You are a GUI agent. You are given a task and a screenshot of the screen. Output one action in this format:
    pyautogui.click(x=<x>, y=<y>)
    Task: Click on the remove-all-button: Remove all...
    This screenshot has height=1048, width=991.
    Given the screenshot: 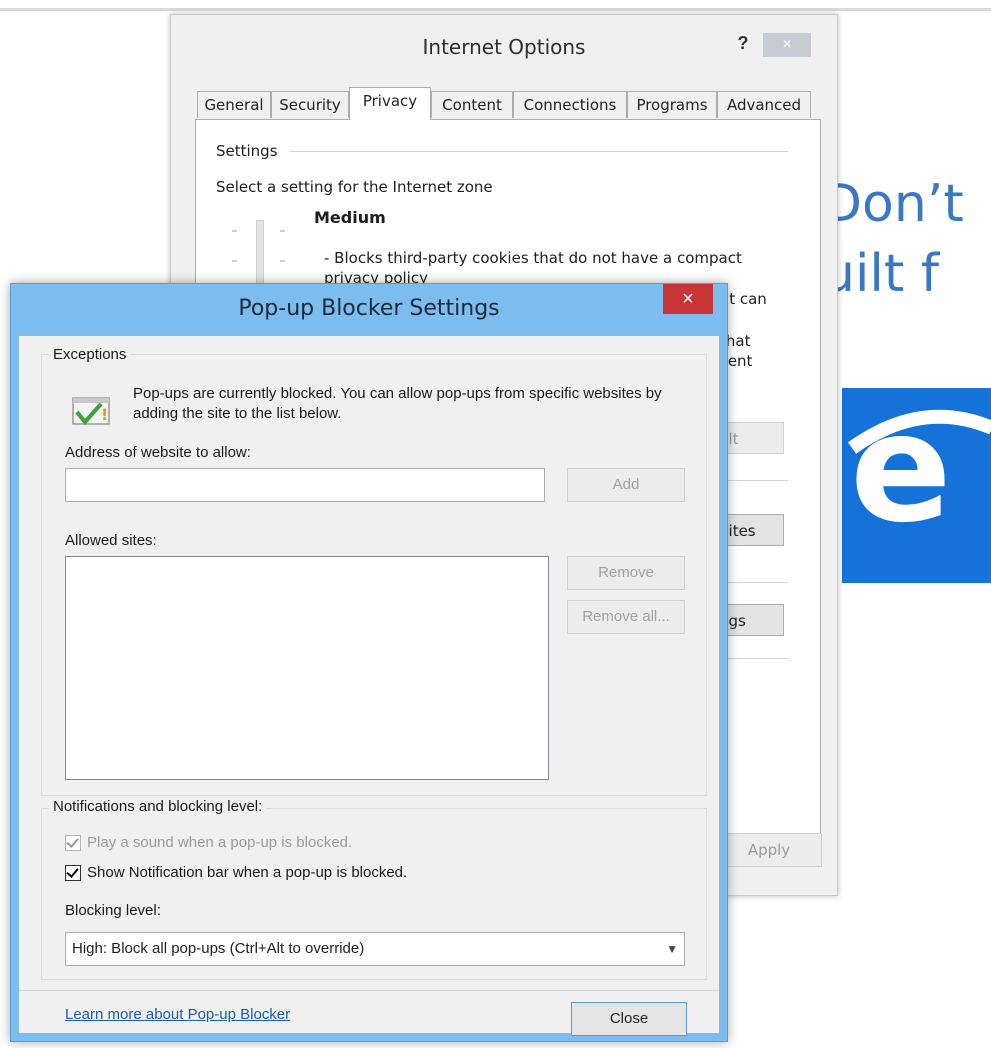 What is the action you would take?
    pyautogui.click(x=626, y=617)
    